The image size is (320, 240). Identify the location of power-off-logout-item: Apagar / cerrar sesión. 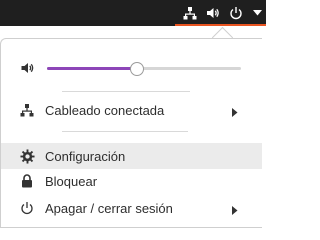
(131, 208).